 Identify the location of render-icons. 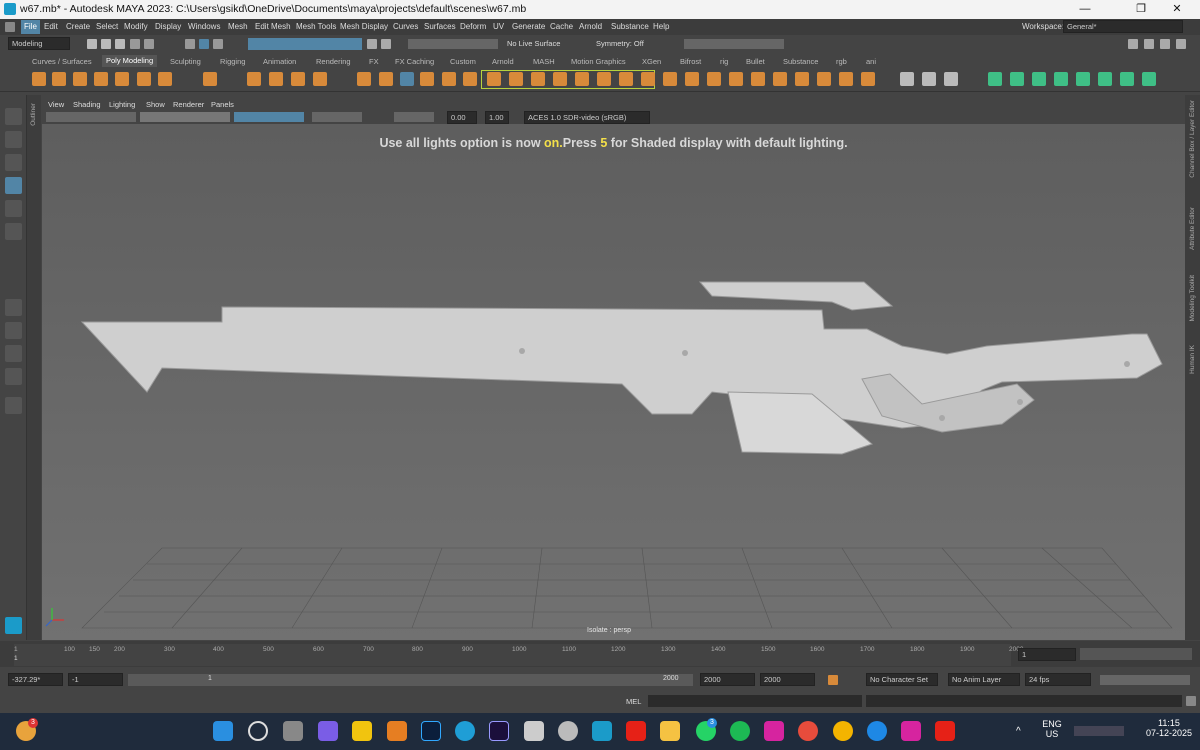
(734, 44).